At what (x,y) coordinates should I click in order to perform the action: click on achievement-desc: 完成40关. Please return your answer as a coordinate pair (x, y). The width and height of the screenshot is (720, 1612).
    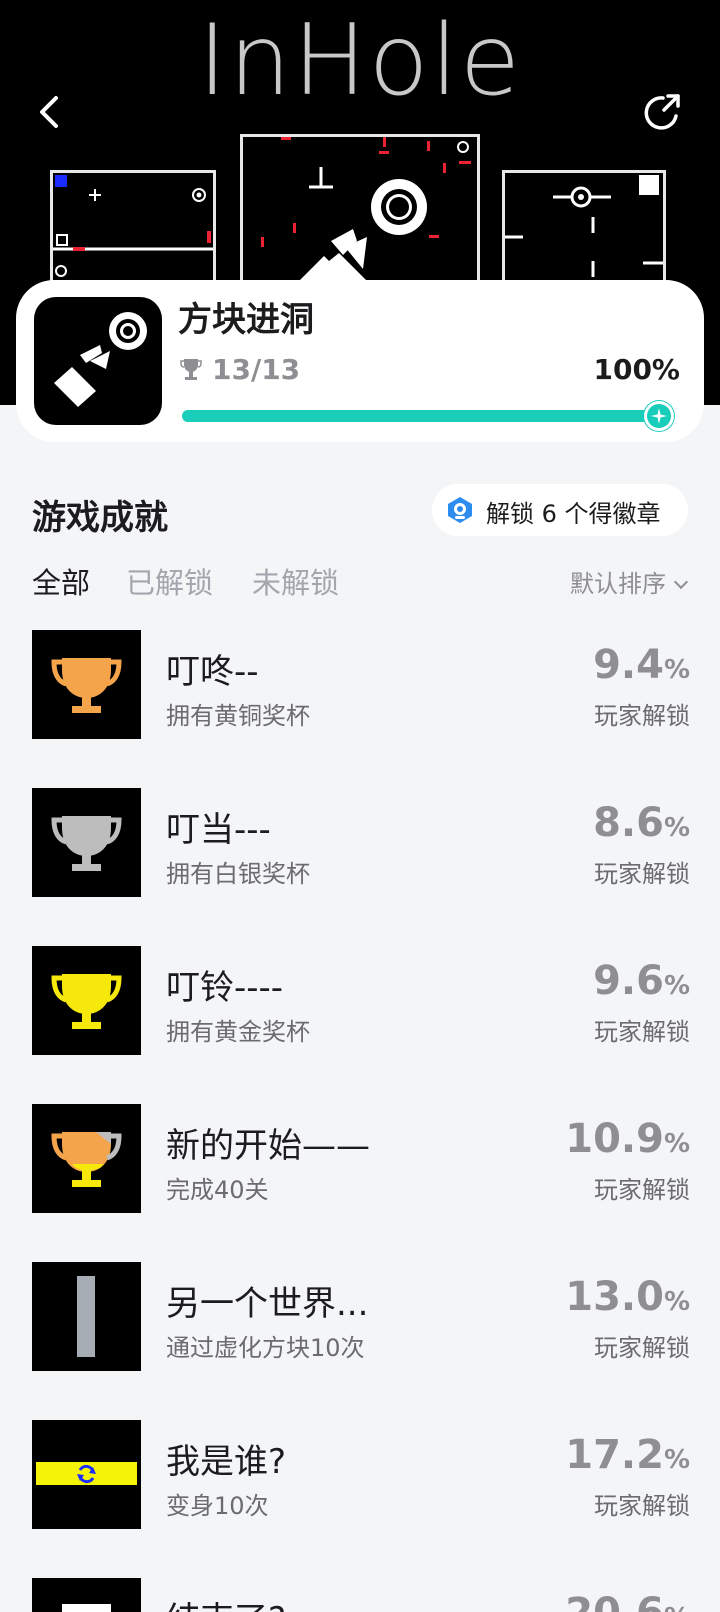
    Looking at the image, I should click on (217, 1190).